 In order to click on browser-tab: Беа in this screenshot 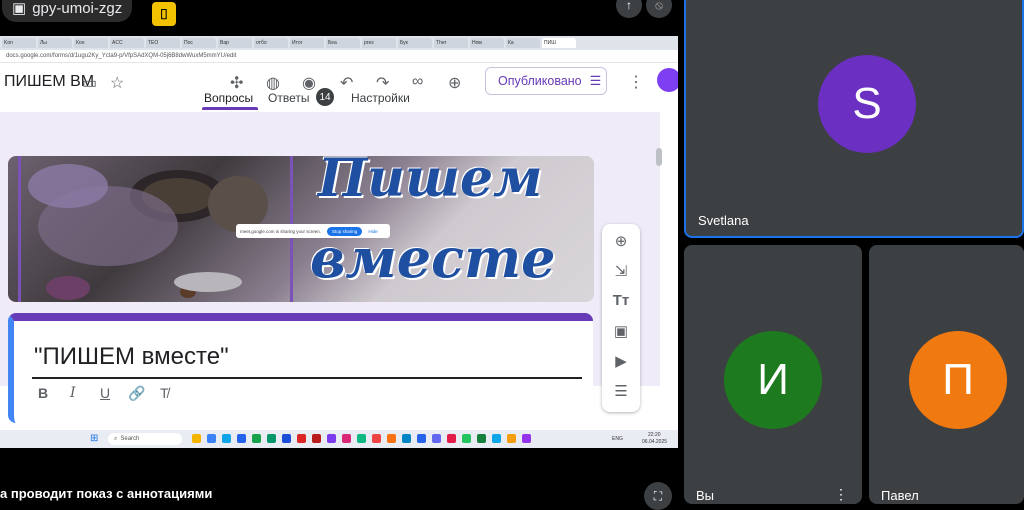, I will do `click(343, 43)`.